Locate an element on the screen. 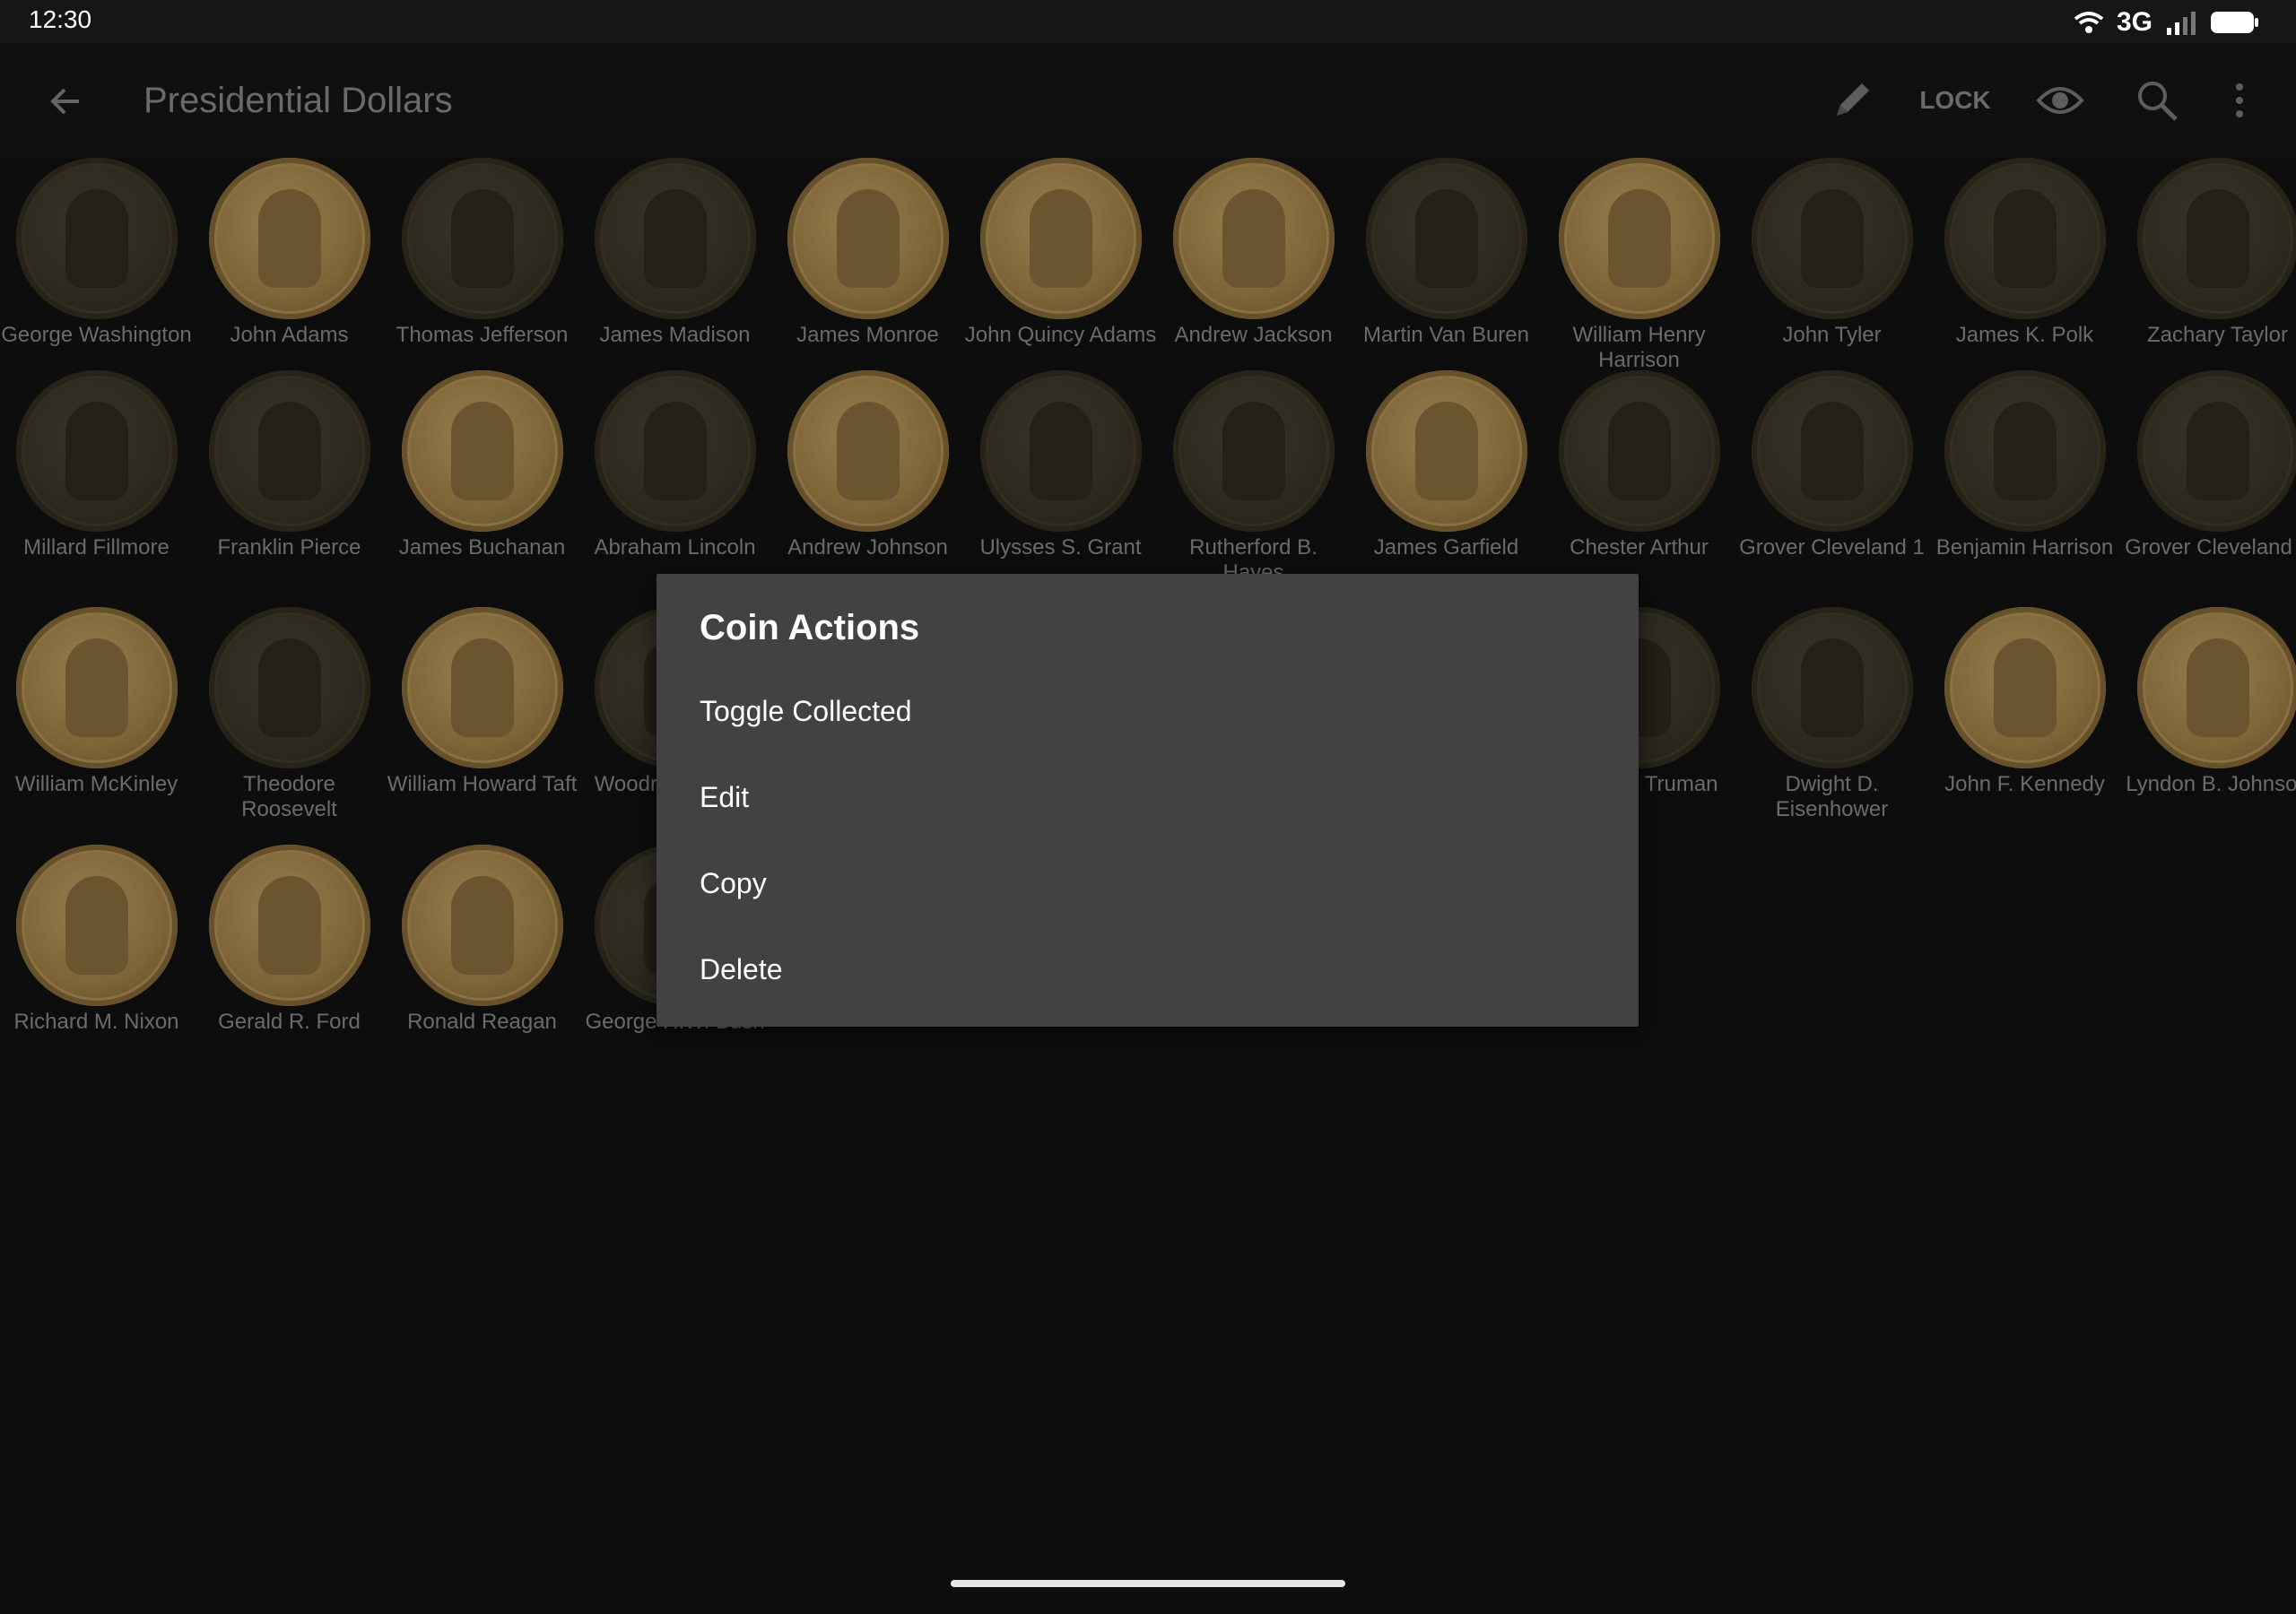  coin-item: James Monroe is located at coordinates (867, 253).